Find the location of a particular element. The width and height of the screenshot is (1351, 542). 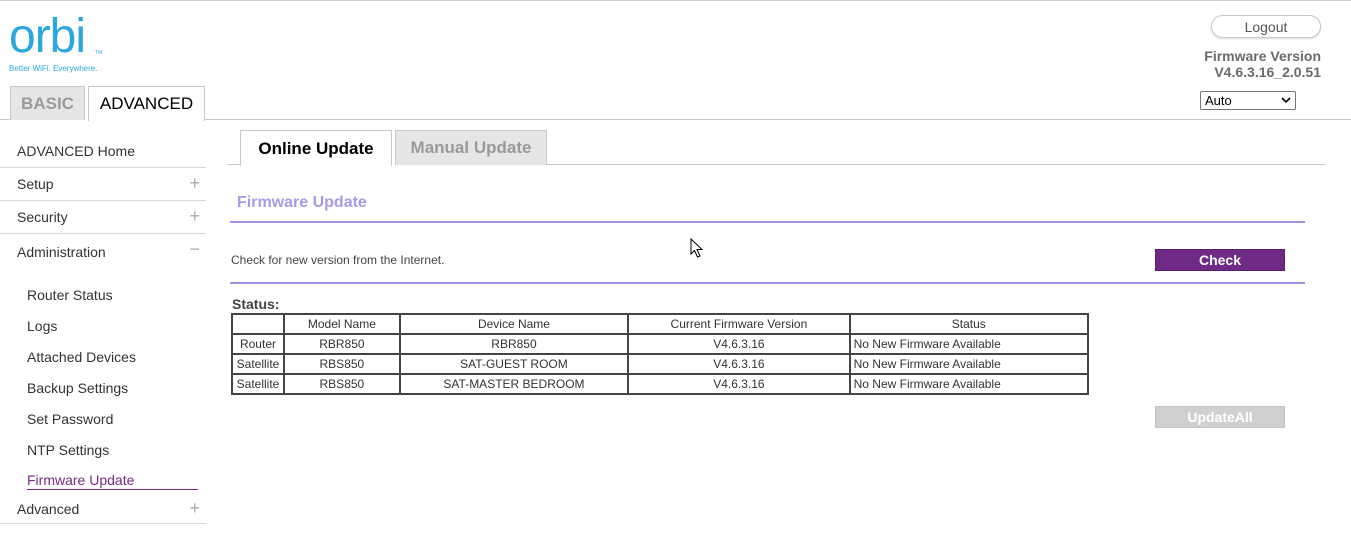

table-header: Current Firmware Version is located at coordinates (739, 324).